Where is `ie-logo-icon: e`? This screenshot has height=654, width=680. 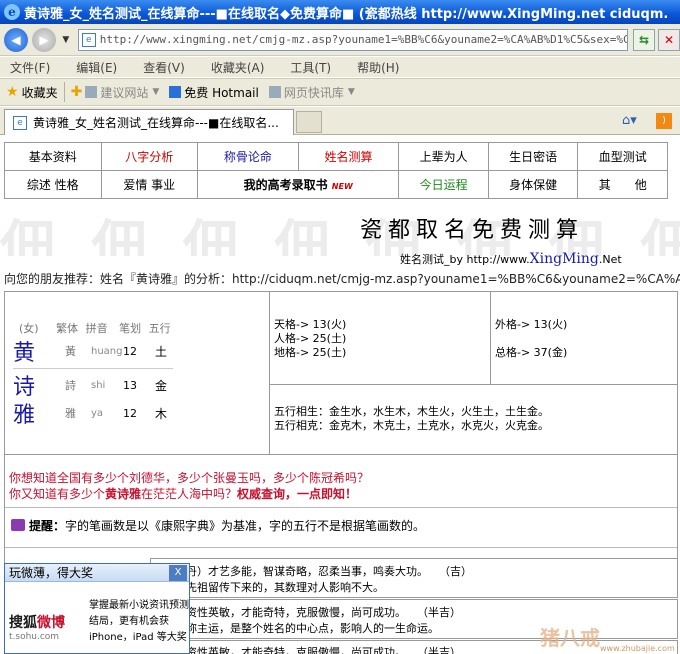
ie-logo-icon: e is located at coordinates (12, 12).